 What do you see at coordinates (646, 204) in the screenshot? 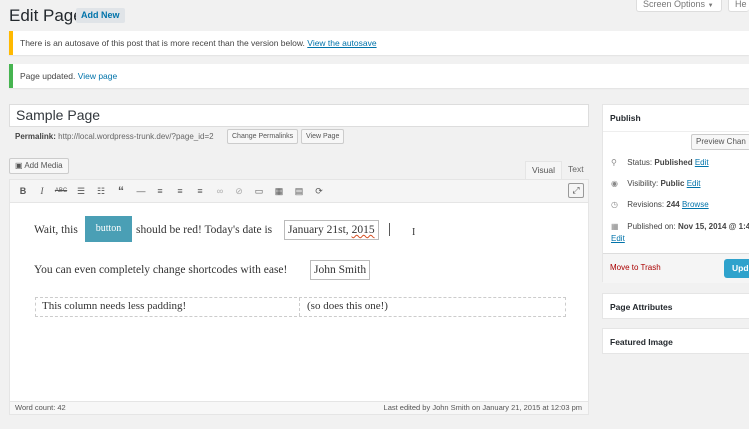
I see `revisions-label: Revisions:` at bounding box center [646, 204].